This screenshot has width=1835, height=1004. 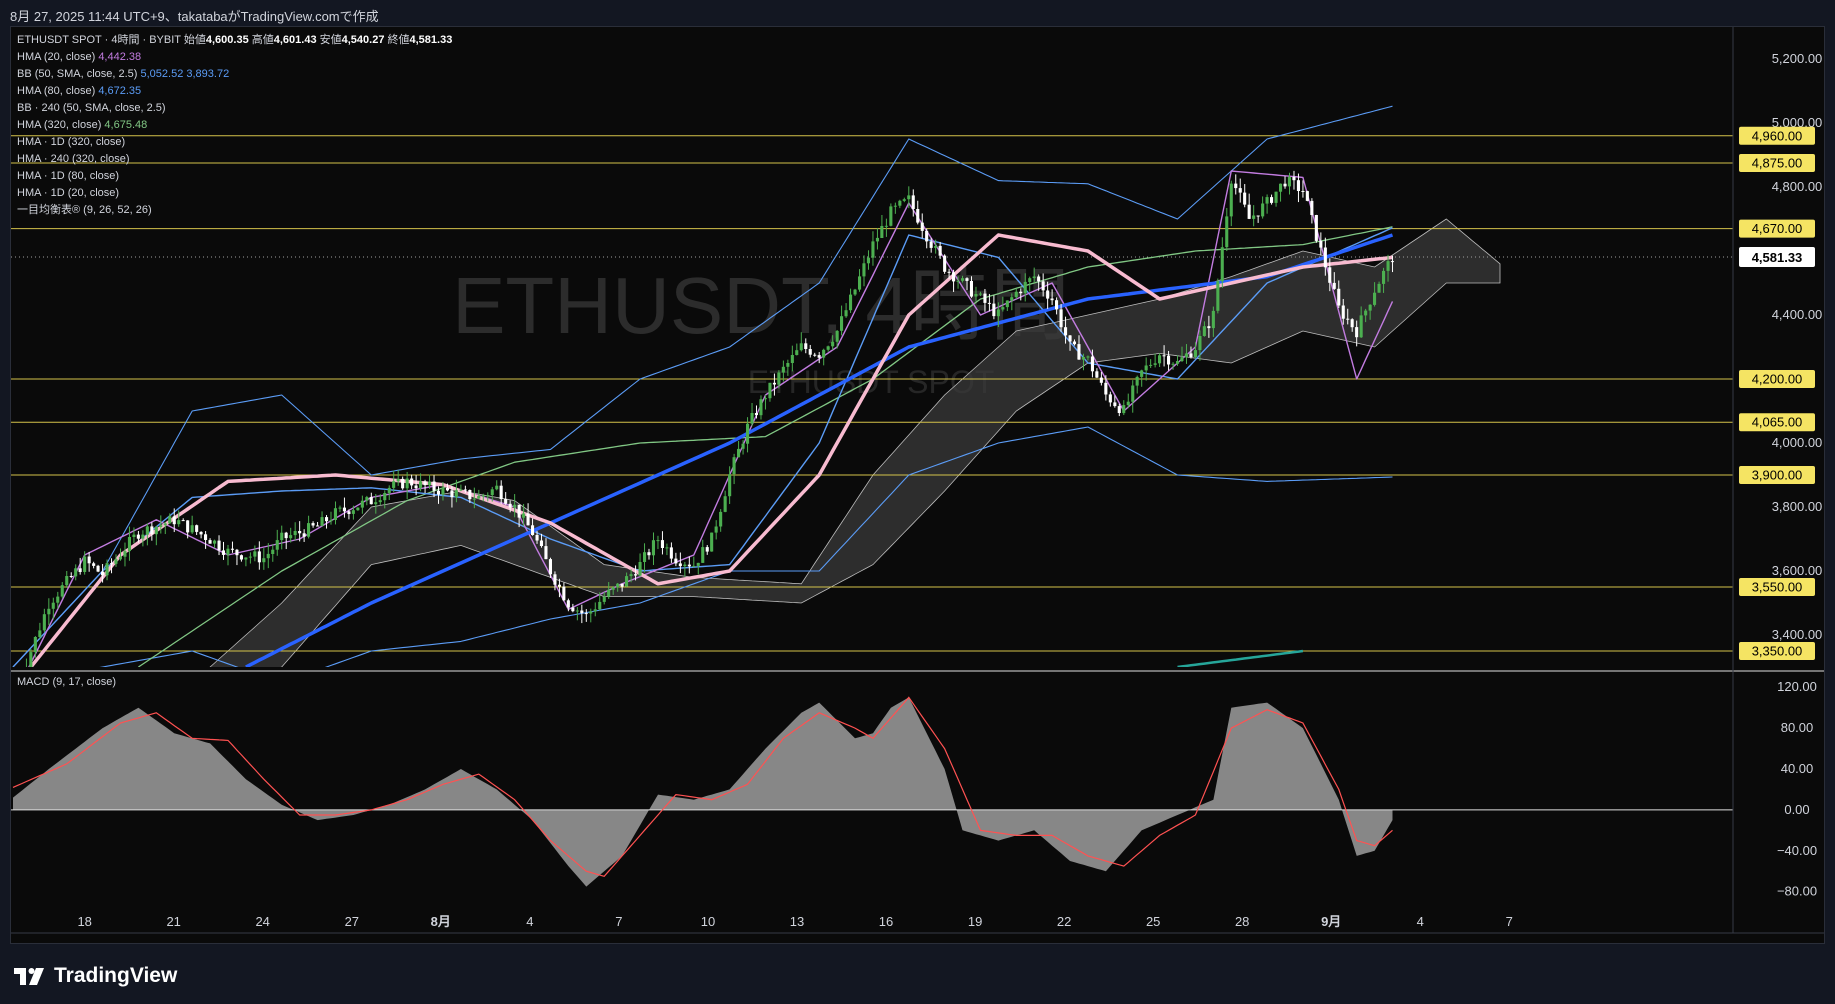 What do you see at coordinates (975, 921) in the screenshot?
I see `time-tick-label: 19` at bounding box center [975, 921].